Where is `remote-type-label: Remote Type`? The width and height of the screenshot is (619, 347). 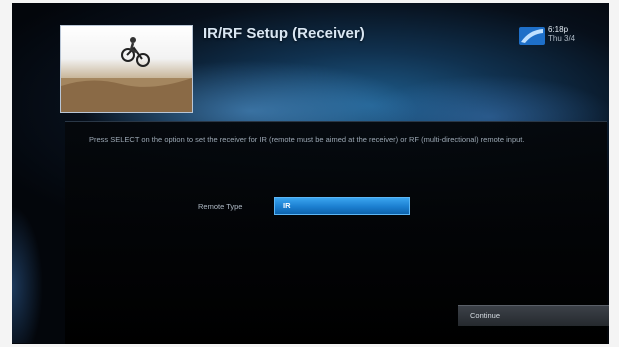 remote-type-label: Remote Type is located at coordinates (220, 206).